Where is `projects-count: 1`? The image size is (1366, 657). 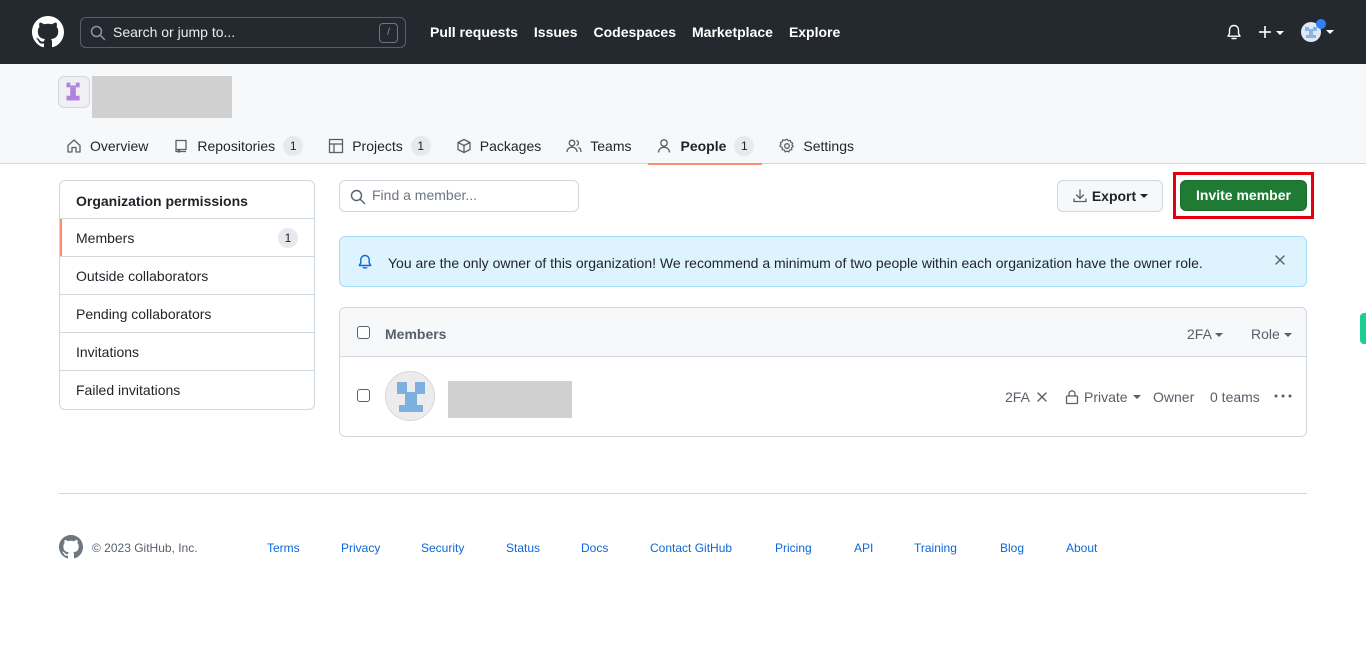 projects-count: 1 is located at coordinates (420, 146).